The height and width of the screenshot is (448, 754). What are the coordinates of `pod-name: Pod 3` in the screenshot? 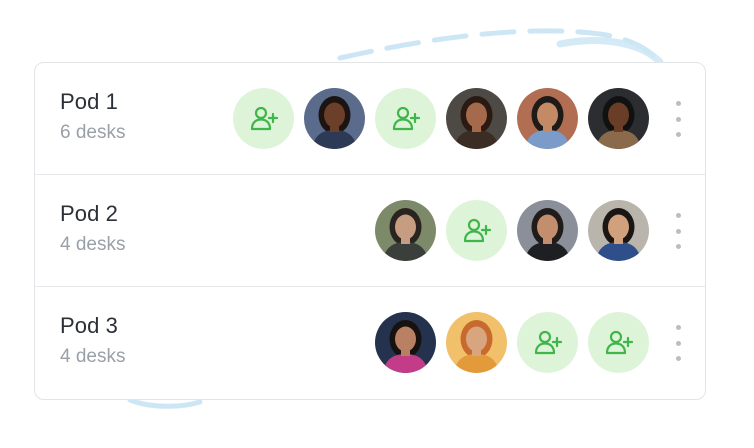 It's located at (89, 325).